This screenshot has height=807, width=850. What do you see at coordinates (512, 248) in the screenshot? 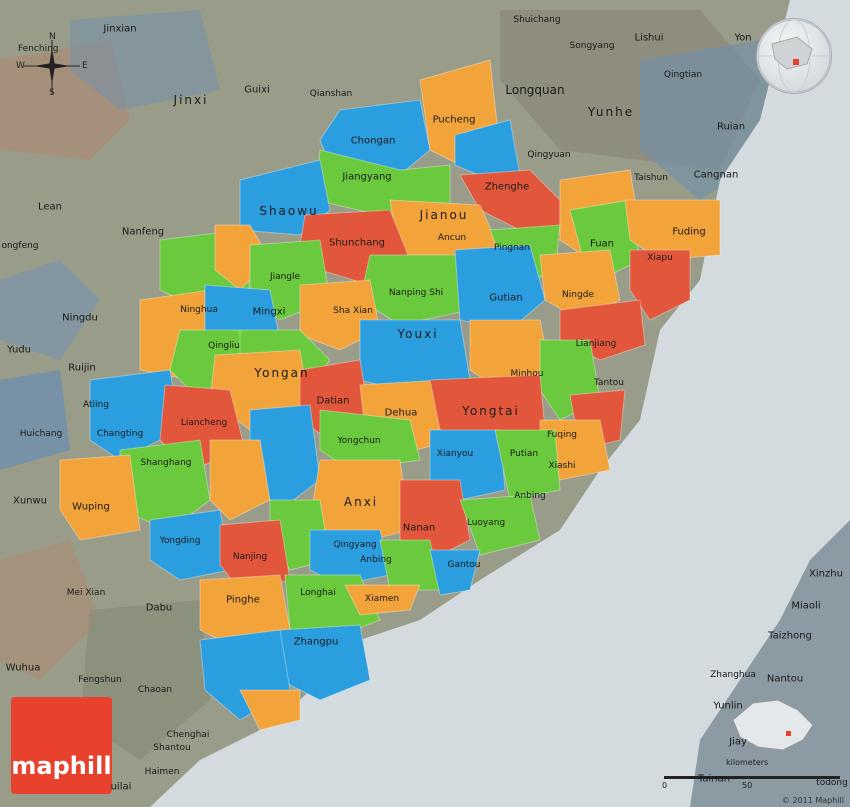
I see `place-label: Pingnan` at bounding box center [512, 248].